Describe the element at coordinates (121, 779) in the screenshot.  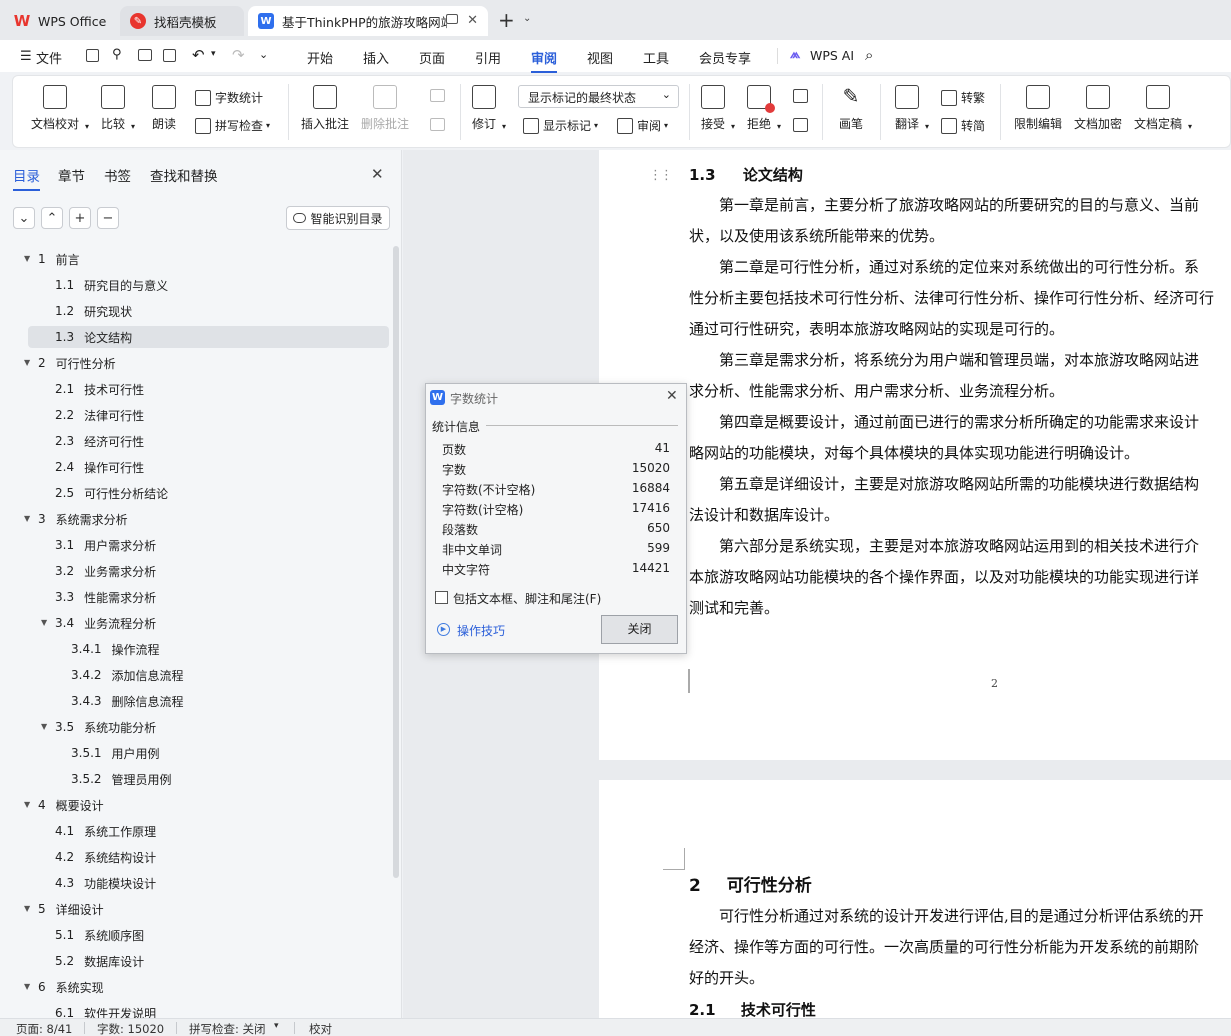
I see `toc-item: 3.5.2 管理员用例` at that location.